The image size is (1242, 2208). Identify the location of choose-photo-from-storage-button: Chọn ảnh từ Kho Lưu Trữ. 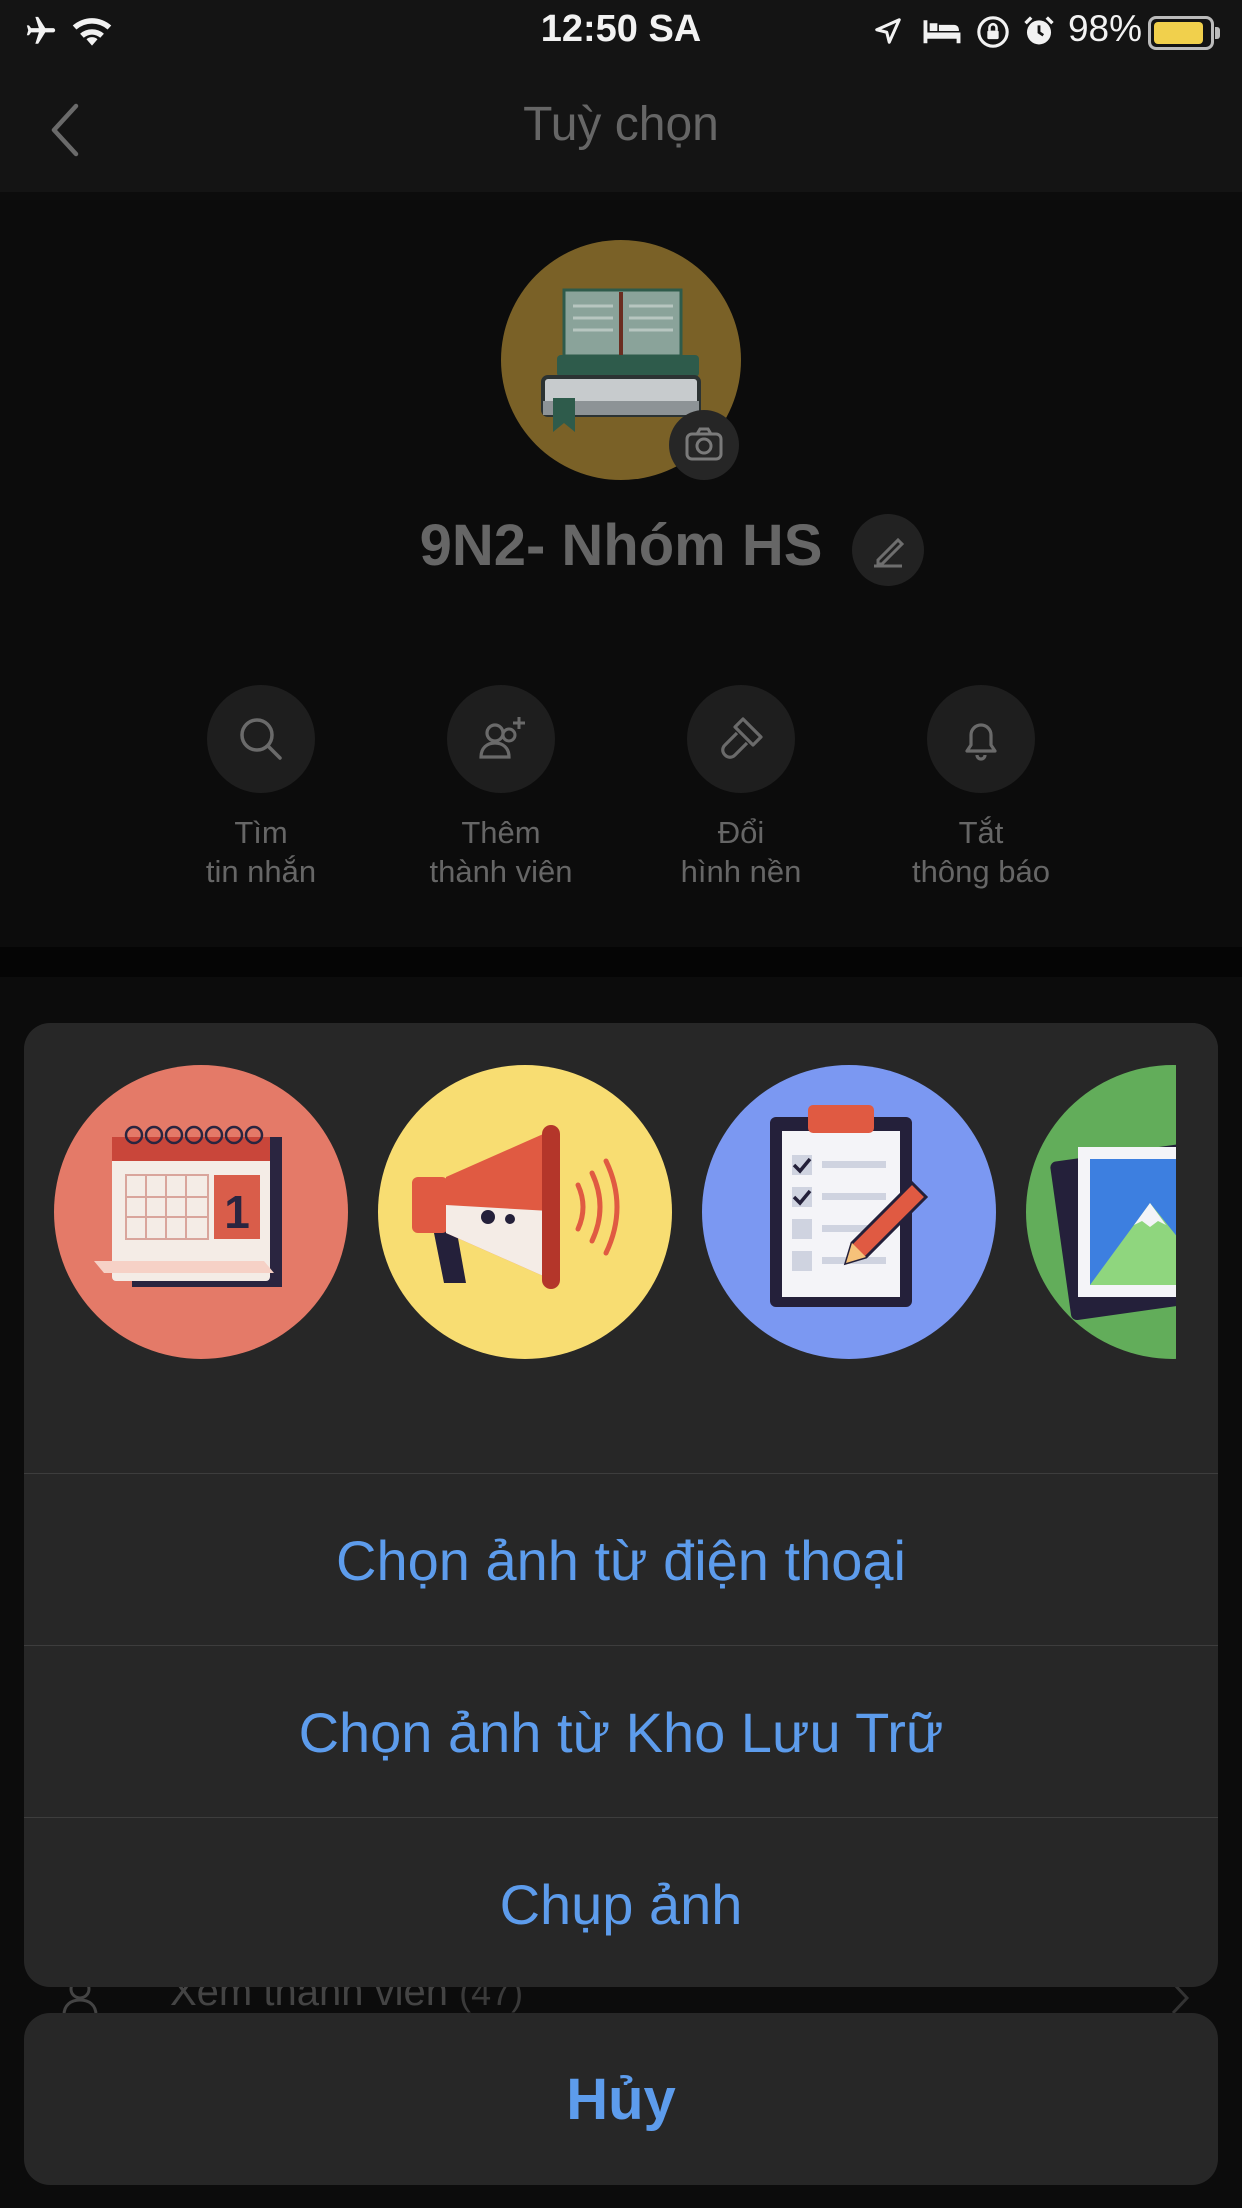
(621, 1731).